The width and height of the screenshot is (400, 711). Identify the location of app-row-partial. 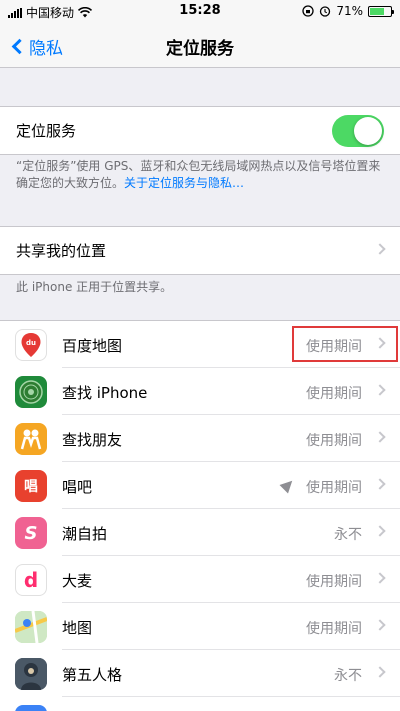
(200, 704).